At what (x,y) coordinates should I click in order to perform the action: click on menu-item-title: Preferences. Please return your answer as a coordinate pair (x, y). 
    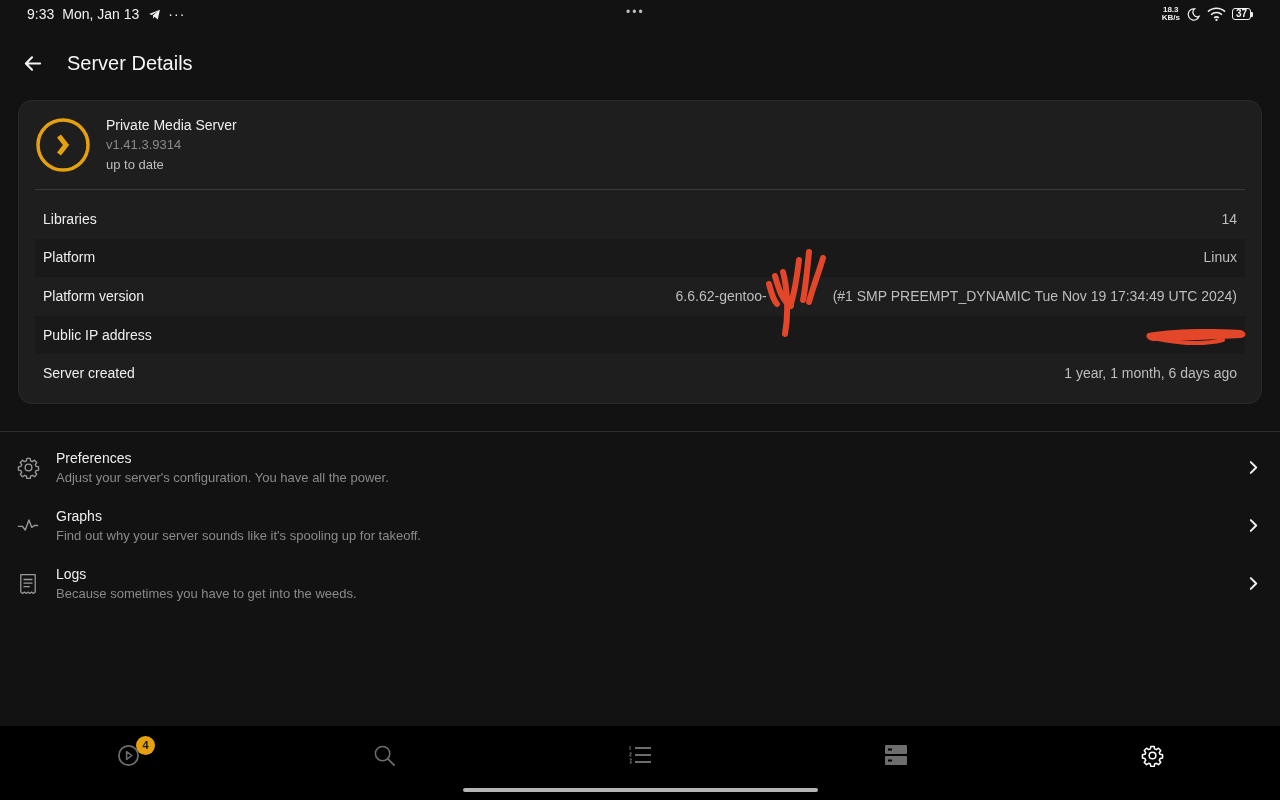
    Looking at the image, I should click on (94, 458).